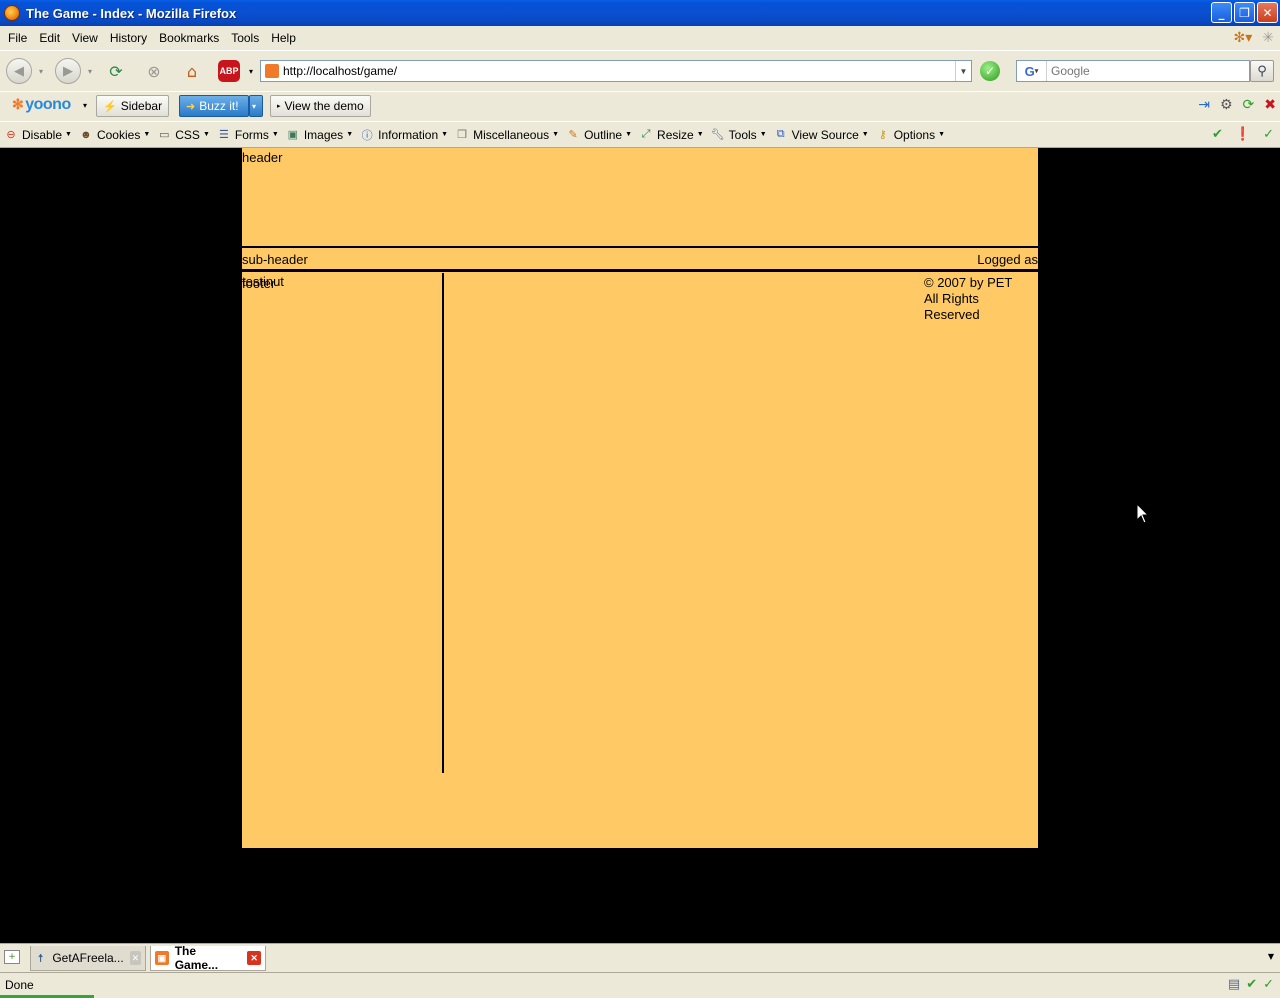 Image resolution: width=1280 pixels, height=998 pixels. I want to click on reload-icon: ⟳, so click(116, 71).